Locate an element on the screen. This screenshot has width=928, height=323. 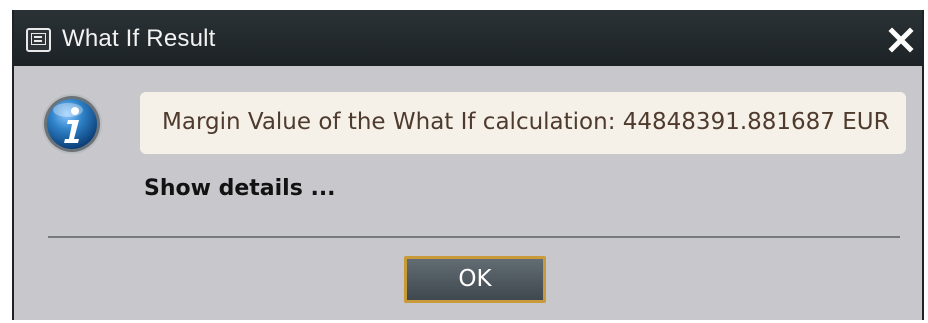
close-icon is located at coordinates (901, 40).